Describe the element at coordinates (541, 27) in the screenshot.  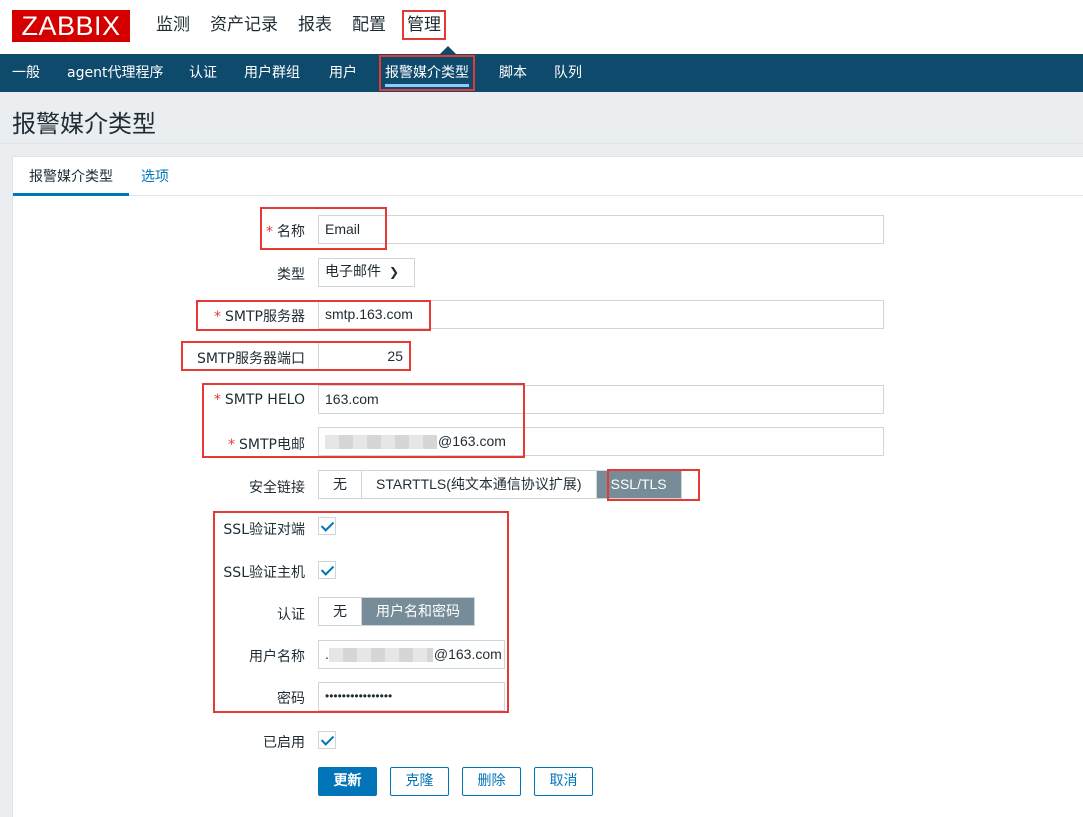
I see `top-header: ZABBIX 监测 资产记录 报表 配置 管理` at that location.